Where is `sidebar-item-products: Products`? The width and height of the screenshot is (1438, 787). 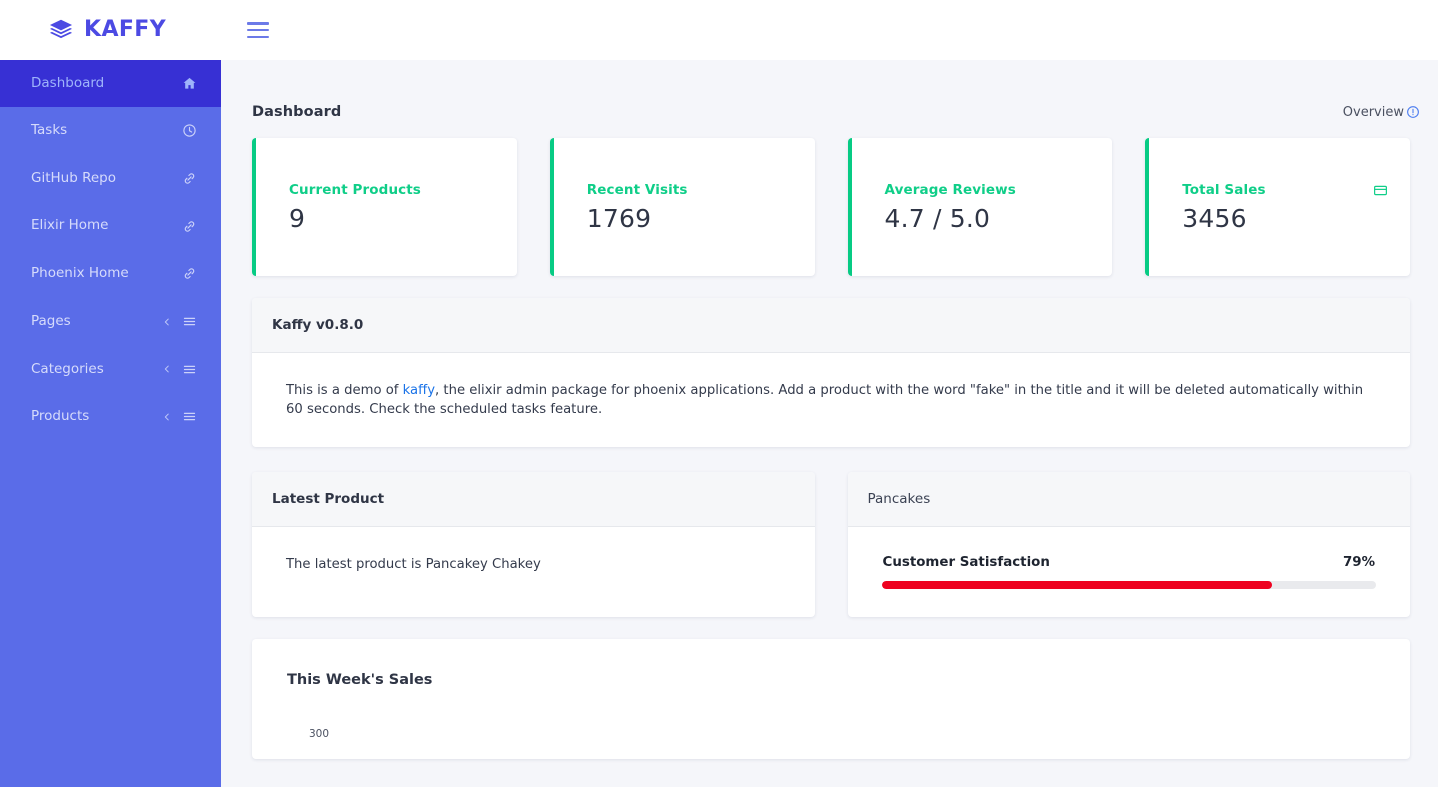 sidebar-item-products: Products is located at coordinates (110, 417).